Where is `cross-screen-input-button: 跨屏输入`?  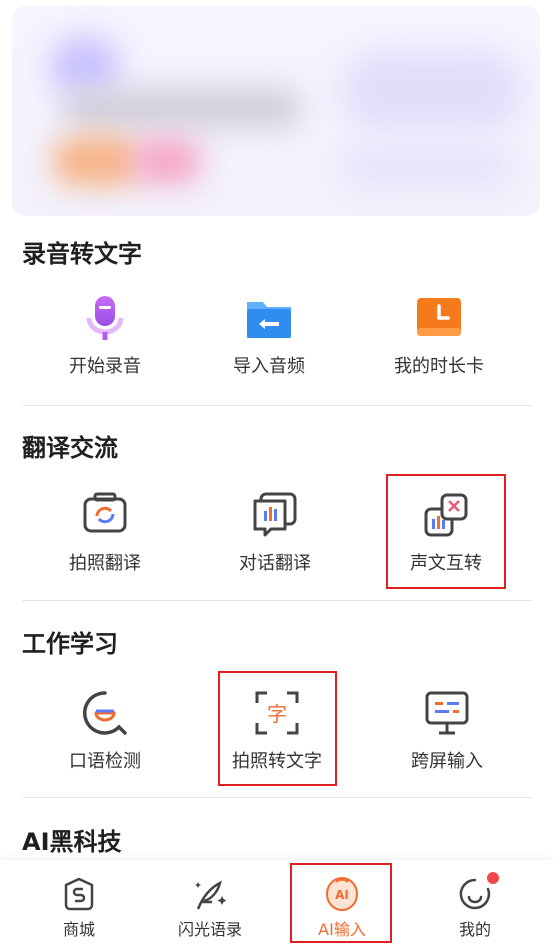 cross-screen-input-button: 跨屏输入 is located at coordinates (447, 731).